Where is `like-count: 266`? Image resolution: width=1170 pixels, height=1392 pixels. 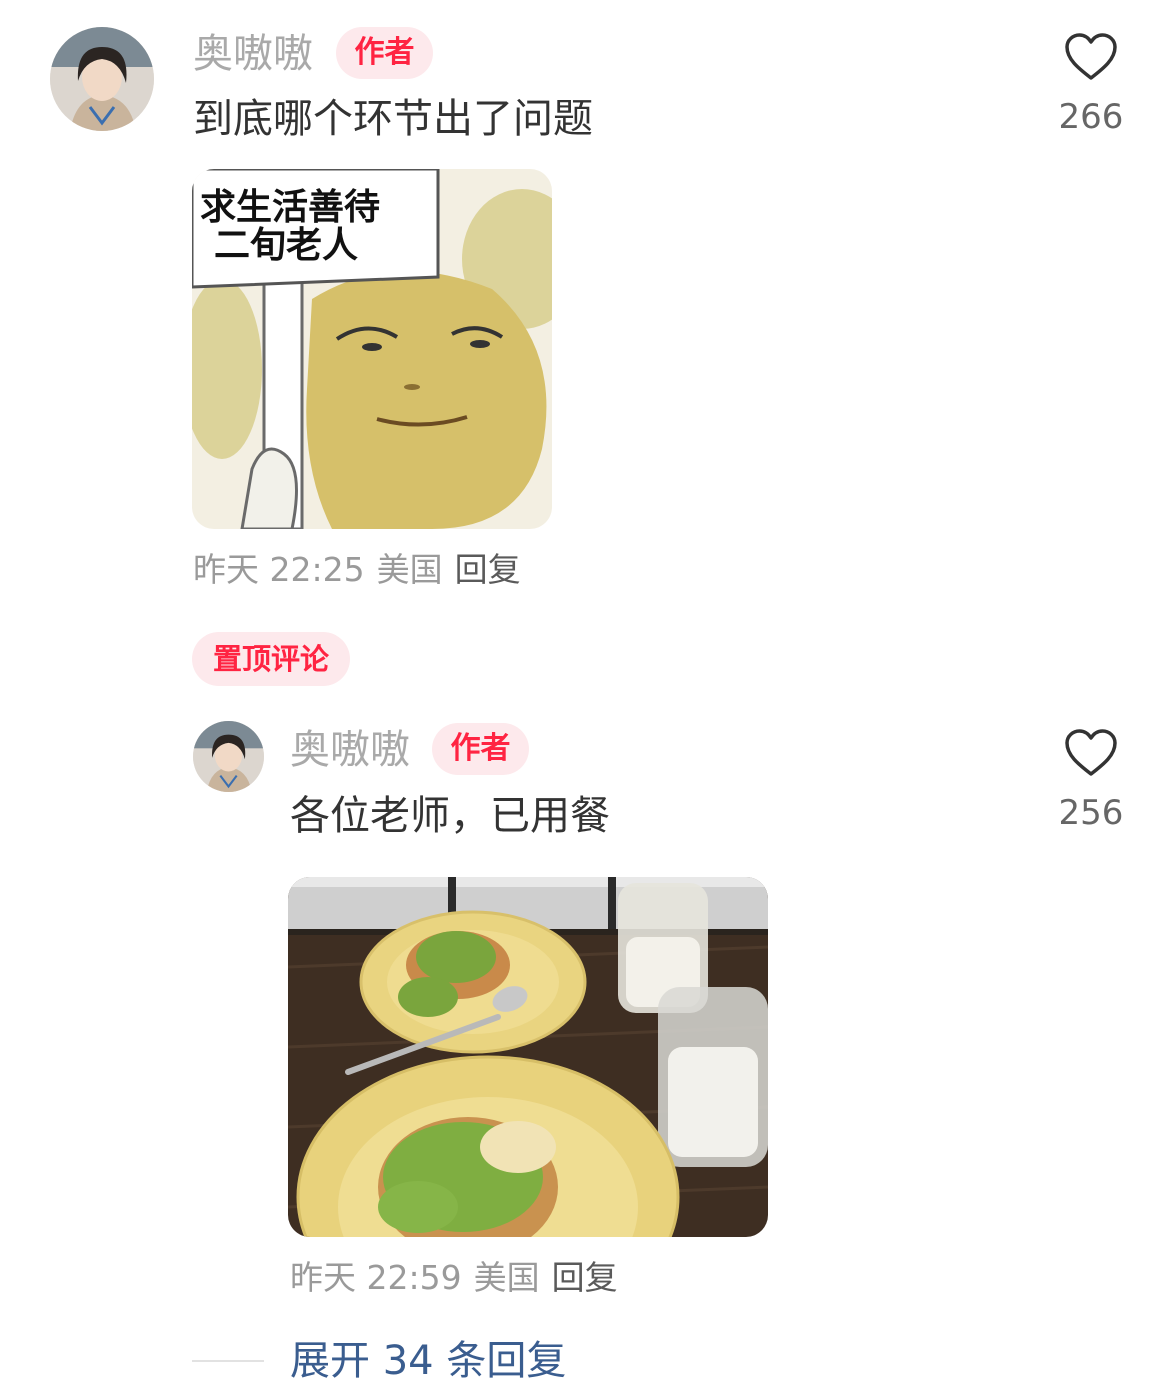 like-count: 266 is located at coordinates (1091, 117).